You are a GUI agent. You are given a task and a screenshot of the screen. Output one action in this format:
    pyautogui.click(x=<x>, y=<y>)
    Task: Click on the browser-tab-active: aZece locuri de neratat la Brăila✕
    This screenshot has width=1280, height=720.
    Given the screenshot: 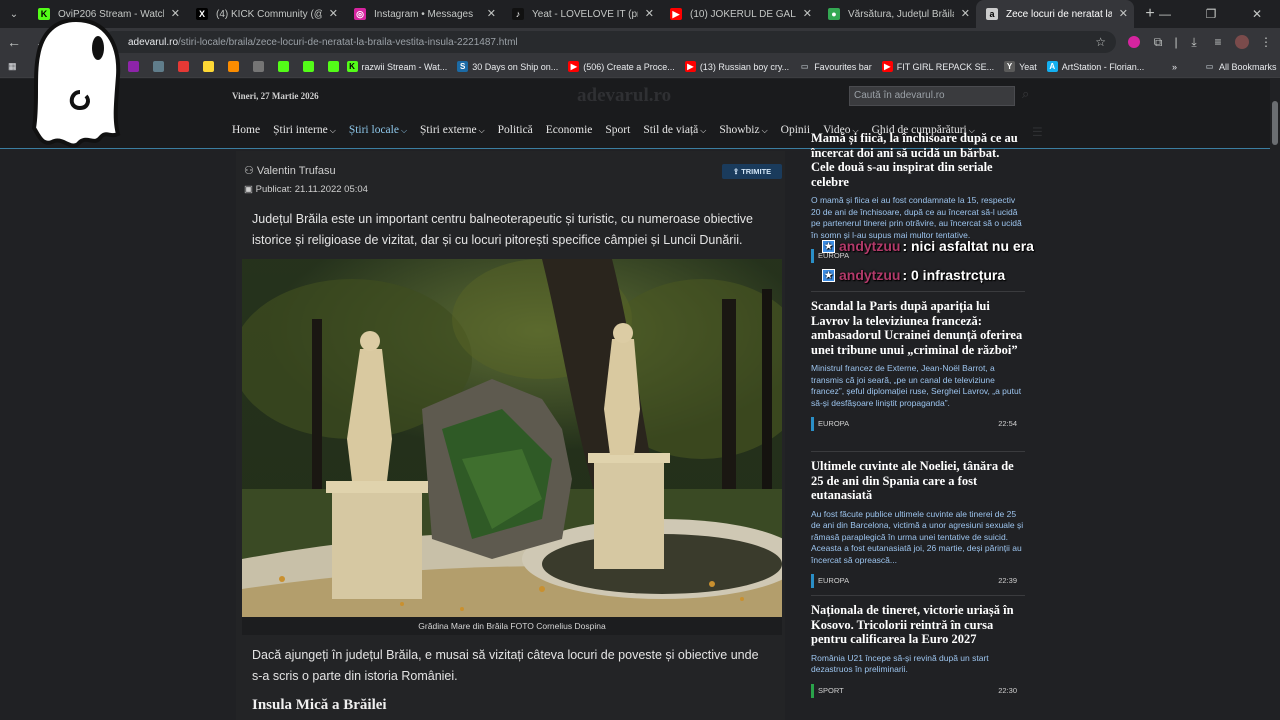 What is the action you would take?
    pyautogui.click(x=1055, y=14)
    